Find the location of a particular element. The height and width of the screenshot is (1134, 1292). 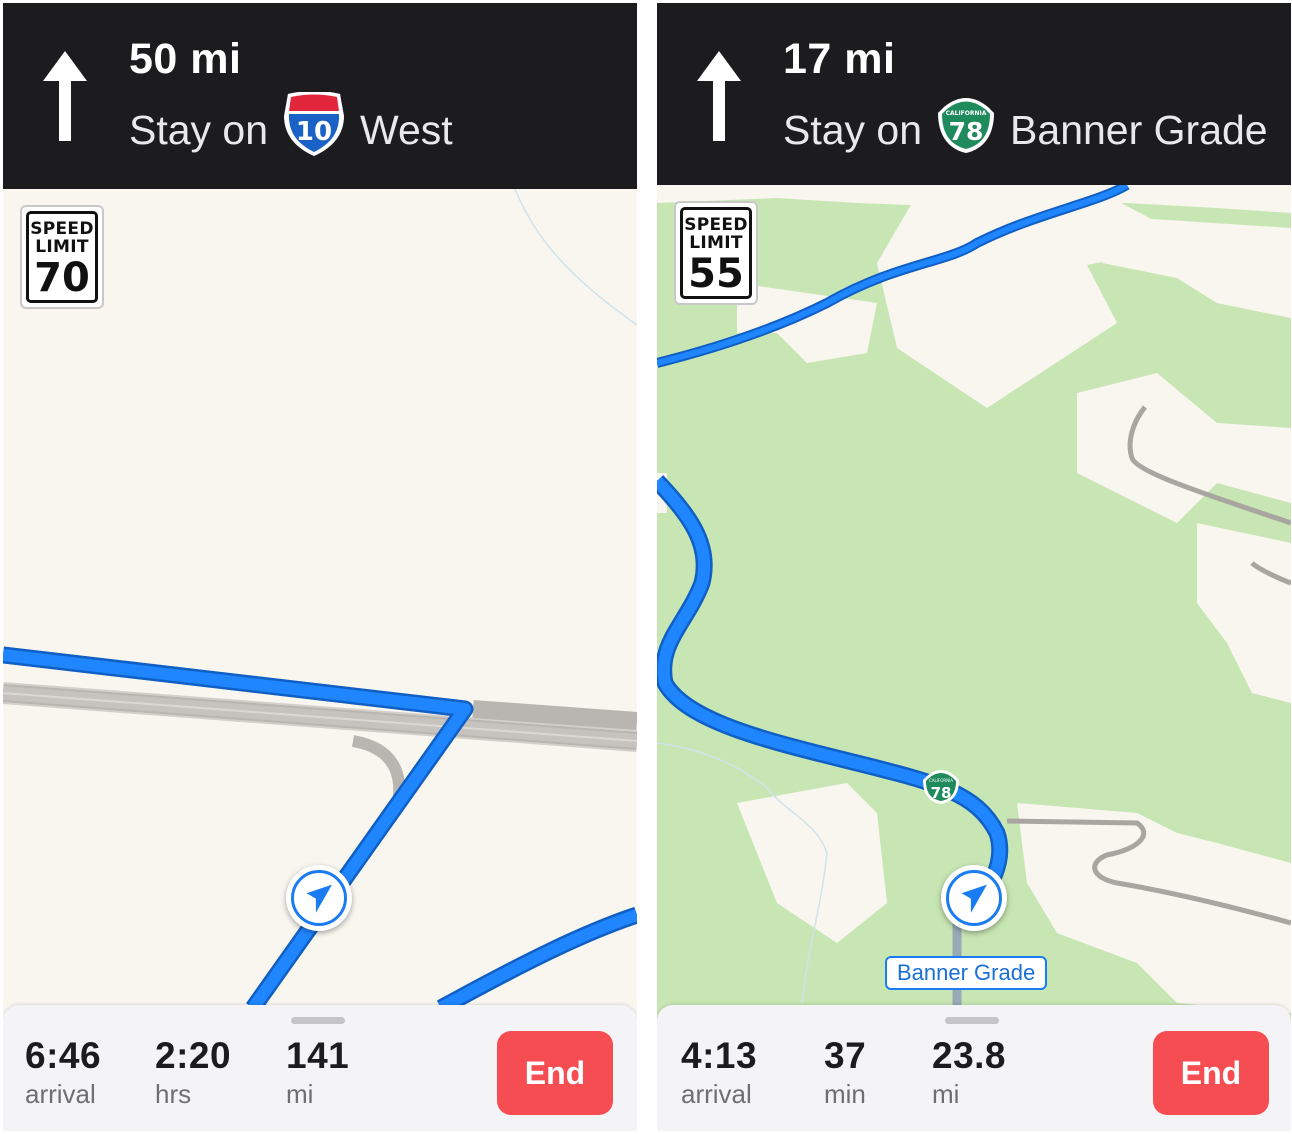

arrival-time: 4:13 is located at coordinates (719, 1055).